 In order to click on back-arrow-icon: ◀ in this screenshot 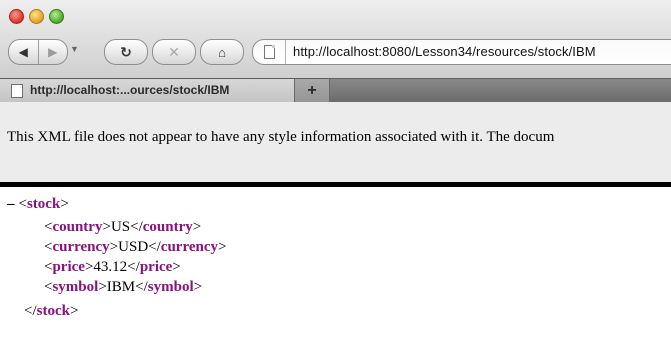, I will do `click(23, 52)`.